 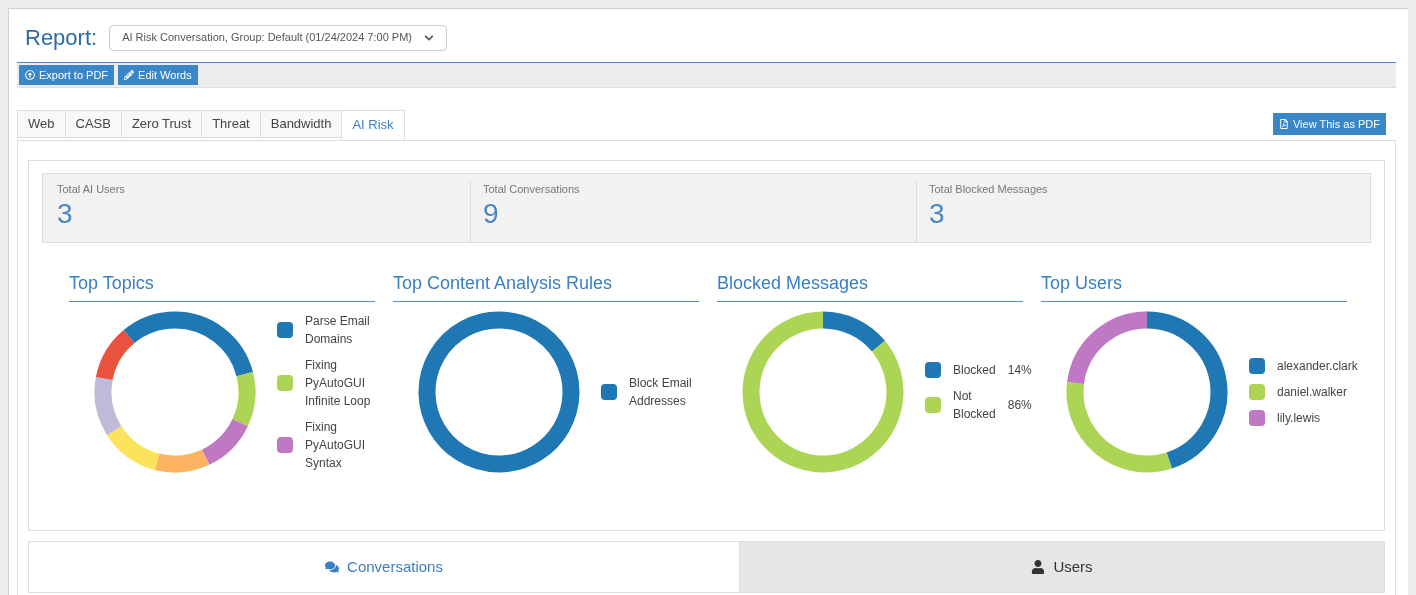 I want to click on report-tab: Web, so click(x=41, y=124).